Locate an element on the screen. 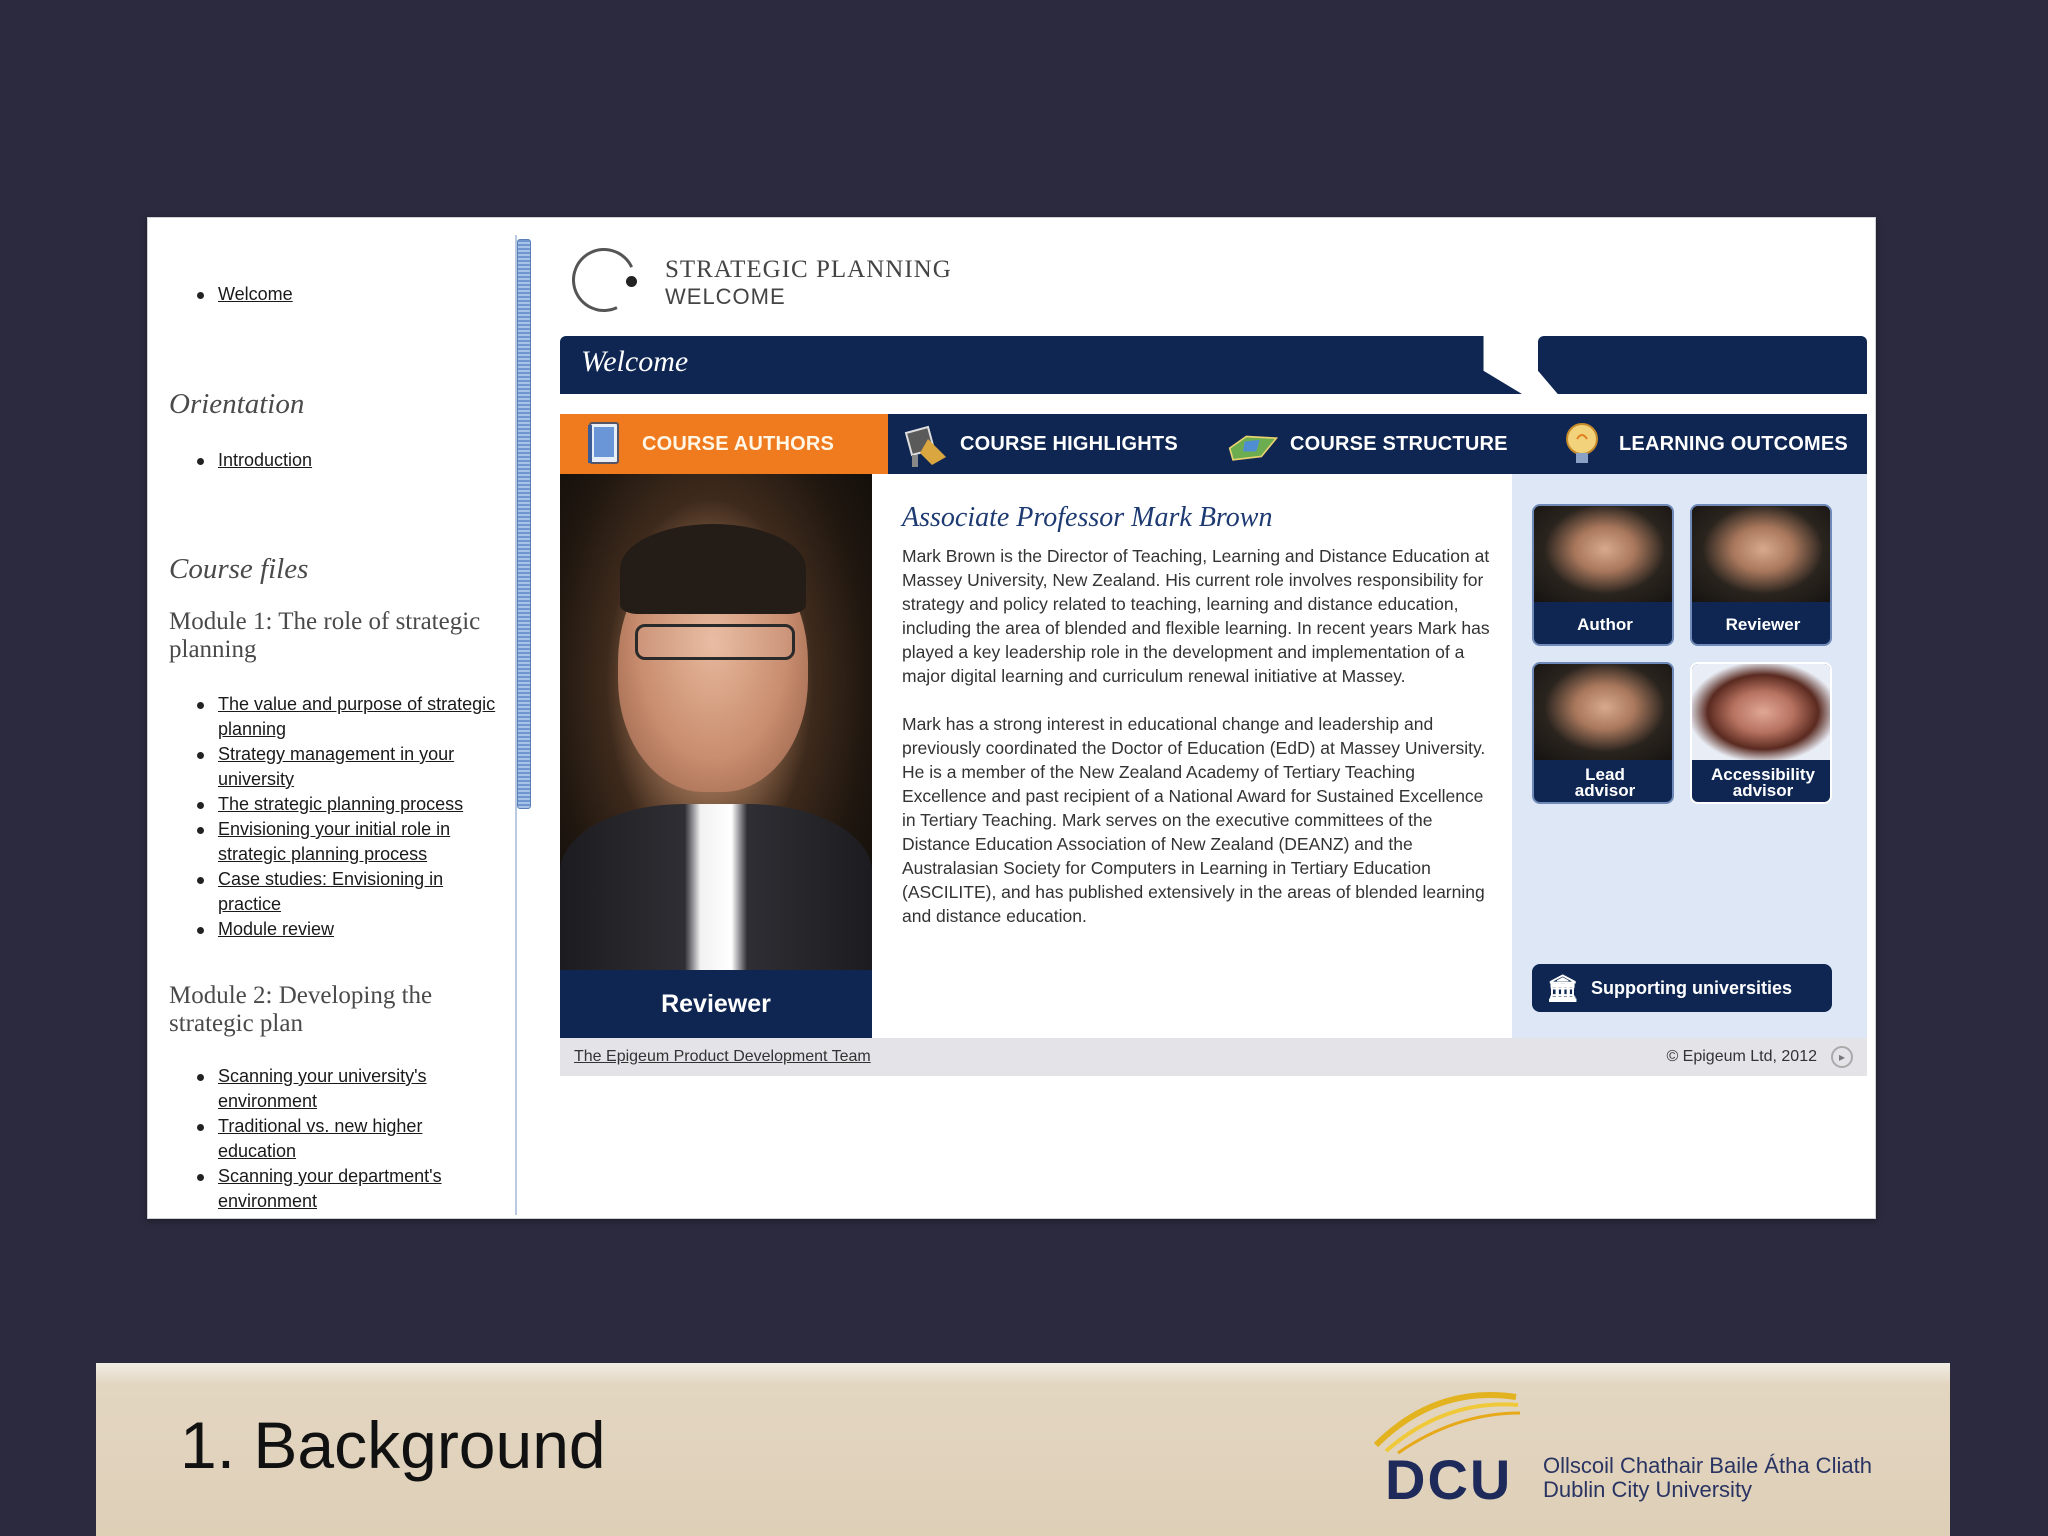 This screenshot has height=1536, width=2048. person-label: Author is located at coordinates (1605, 624).